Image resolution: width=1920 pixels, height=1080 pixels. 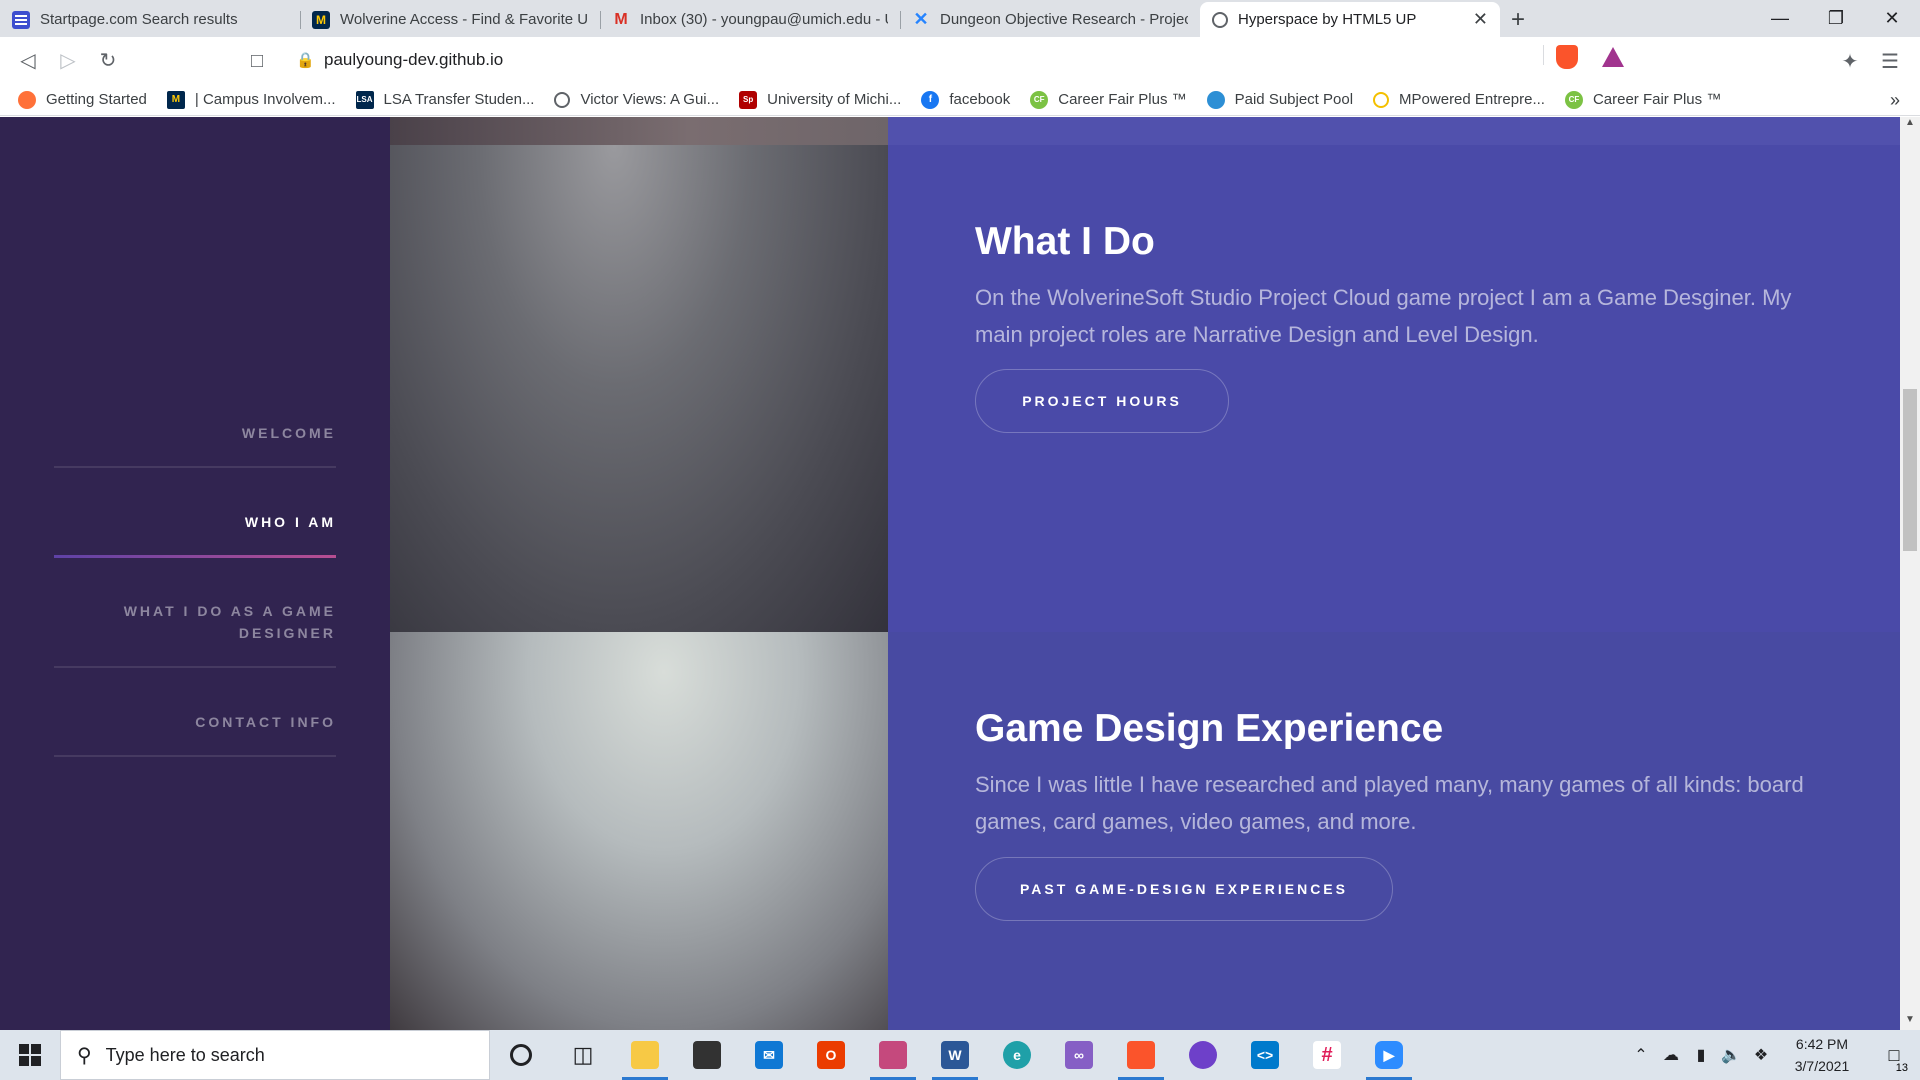 I want to click on facebook-icon: f, so click(x=930, y=99).